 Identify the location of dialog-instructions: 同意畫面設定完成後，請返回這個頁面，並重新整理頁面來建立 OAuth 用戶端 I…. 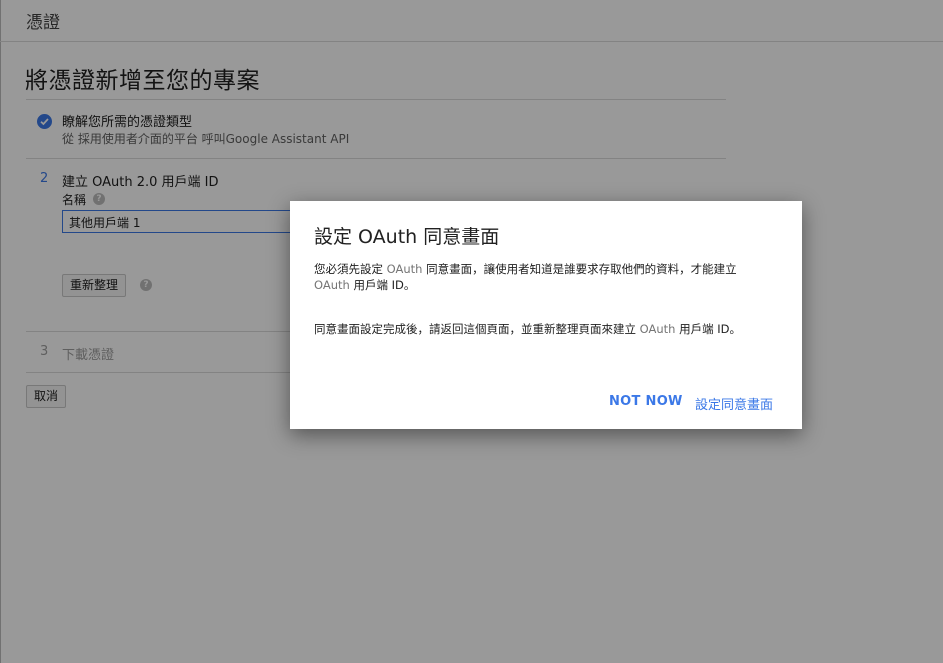
(544, 329).